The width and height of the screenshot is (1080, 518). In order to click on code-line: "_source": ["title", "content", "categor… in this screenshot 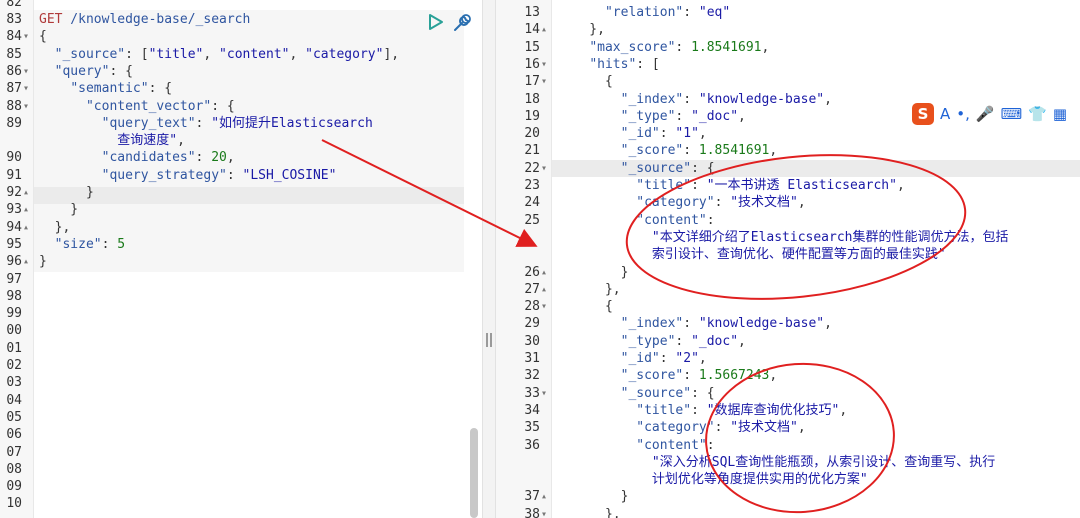, I will do `click(219, 54)`.